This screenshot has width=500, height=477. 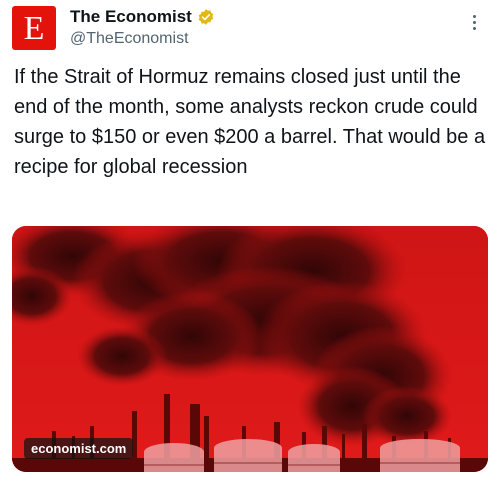 What do you see at coordinates (250, 29) in the screenshot?
I see `tweet-header: E The Economist @TheEconomist` at bounding box center [250, 29].